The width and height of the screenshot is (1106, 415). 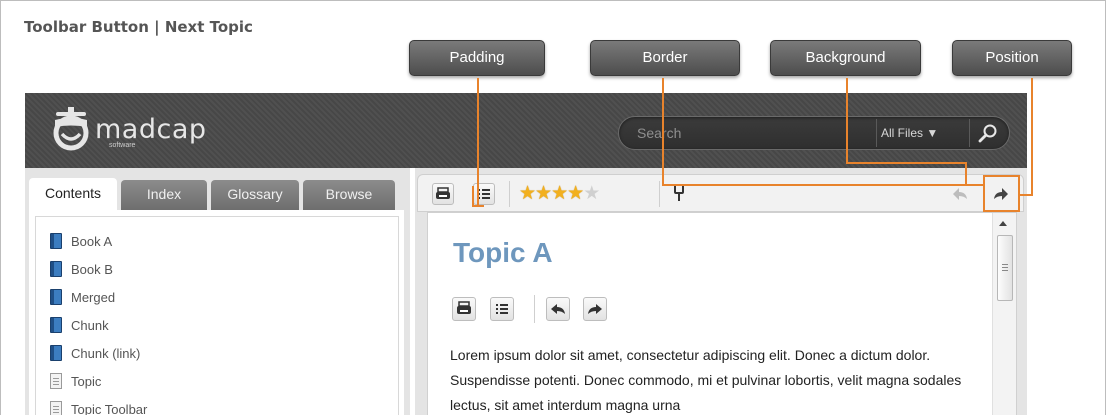 What do you see at coordinates (106, 353) in the screenshot?
I see `toc-item-label: Chunk (link)` at bounding box center [106, 353].